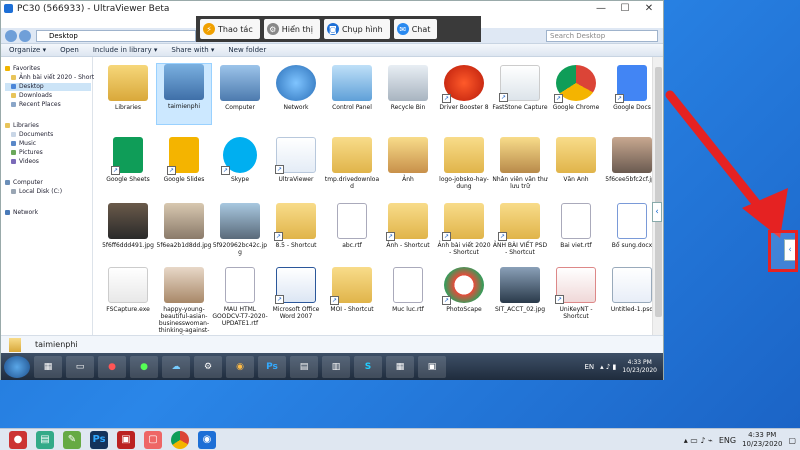  What do you see at coordinates (116, 36) in the screenshot?
I see `address-field: Desktop` at bounding box center [116, 36].